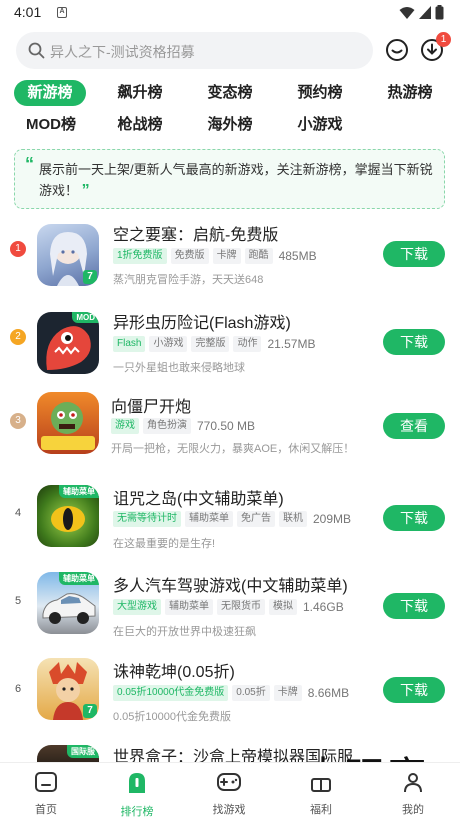 This screenshot has width=460, height=819. I want to click on tab-mini-games: 小游戏, so click(320, 125).